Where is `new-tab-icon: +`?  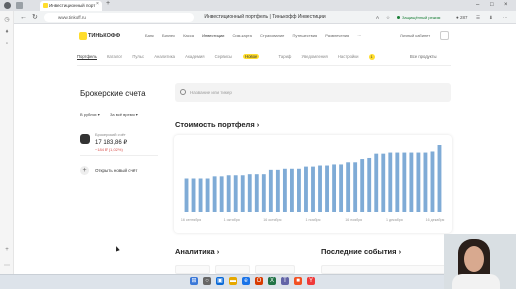
new-tab-icon: + is located at coordinates (108, 3).